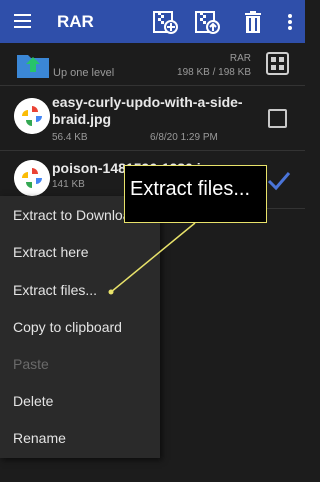 The width and height of the screenshot is (320, 482). Describe the element at coordinates (152, 64) in the screenshot. I see `up-one-level-row: Up one level RAR 198 KB / 198 KB` at that location.